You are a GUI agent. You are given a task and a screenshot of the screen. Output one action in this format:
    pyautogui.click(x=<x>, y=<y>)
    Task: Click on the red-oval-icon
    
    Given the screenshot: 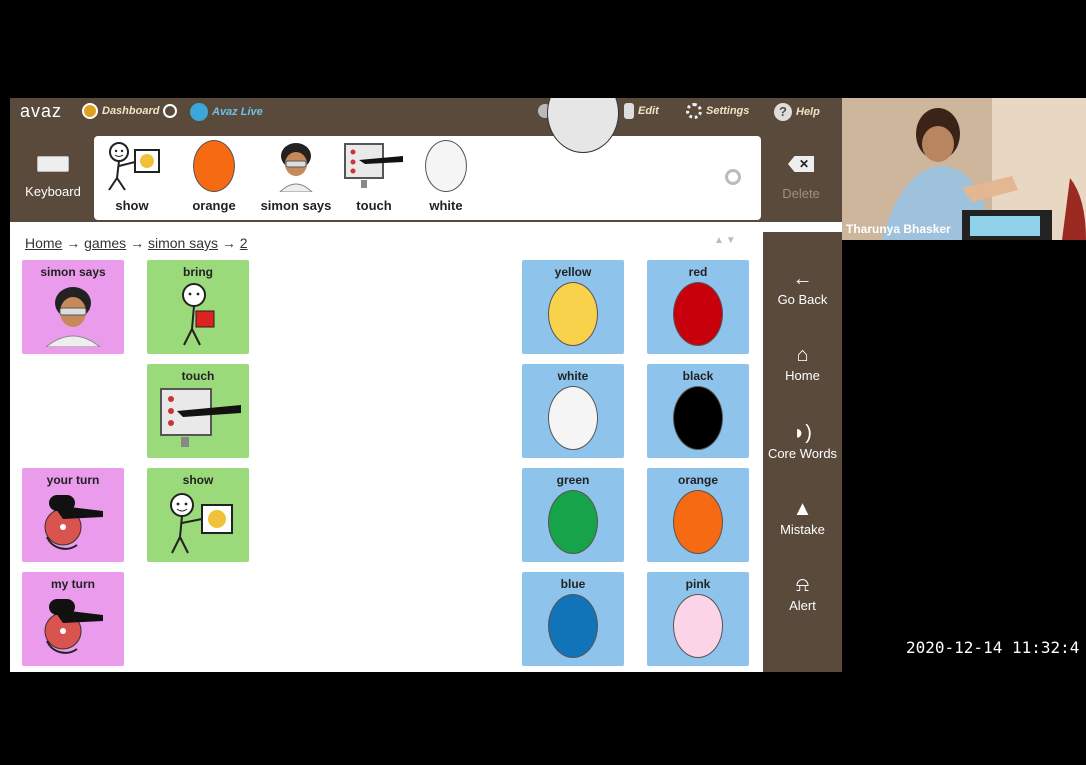 What is the action you would take?
    pyautogui.click(x=698, y=314)
    